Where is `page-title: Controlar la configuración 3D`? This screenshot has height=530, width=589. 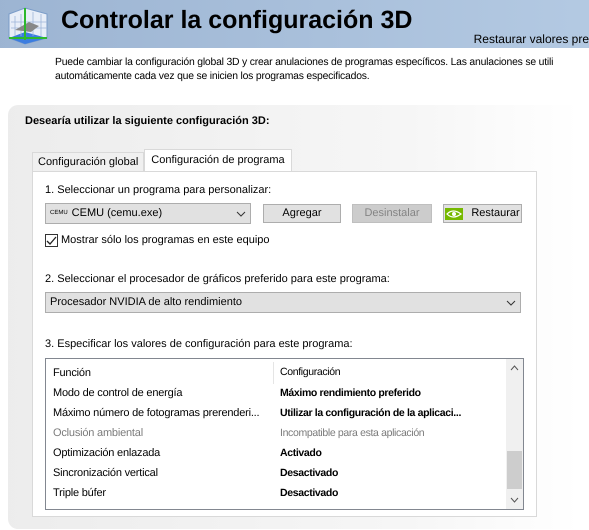
page-title: Controlar la configuración 3D is located at coordinates (236, 20).